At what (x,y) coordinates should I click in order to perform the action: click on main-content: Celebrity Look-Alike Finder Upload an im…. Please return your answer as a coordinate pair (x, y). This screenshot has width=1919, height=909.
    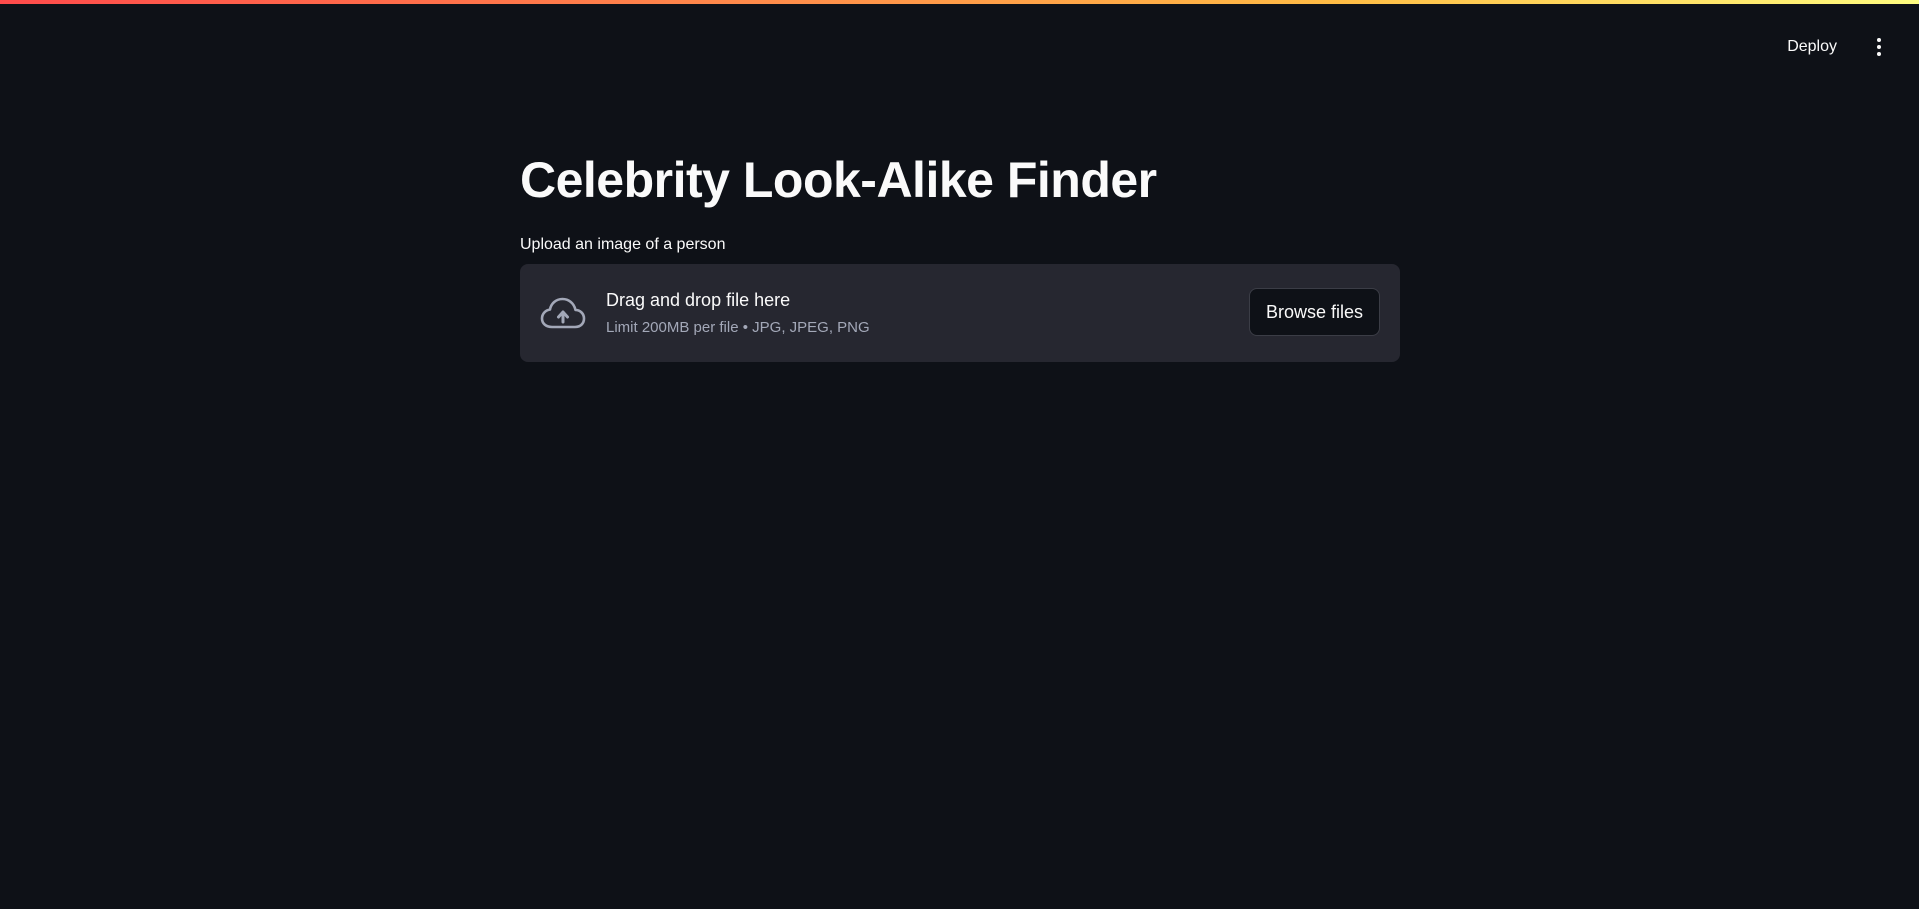
    Looking at the image, I should click on (960, 251).